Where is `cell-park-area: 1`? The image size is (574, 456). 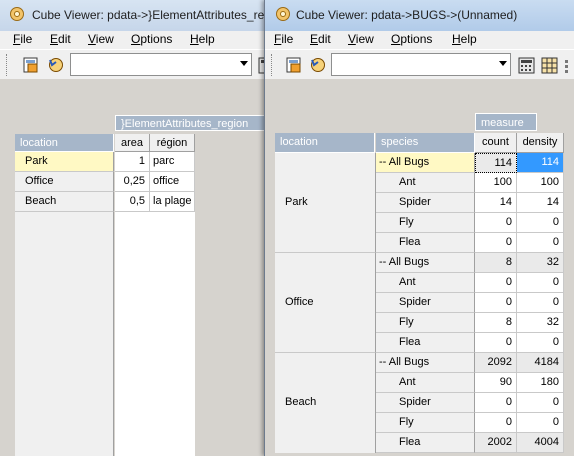
cell-park-area: 1 is located at coordinates (132, 162).